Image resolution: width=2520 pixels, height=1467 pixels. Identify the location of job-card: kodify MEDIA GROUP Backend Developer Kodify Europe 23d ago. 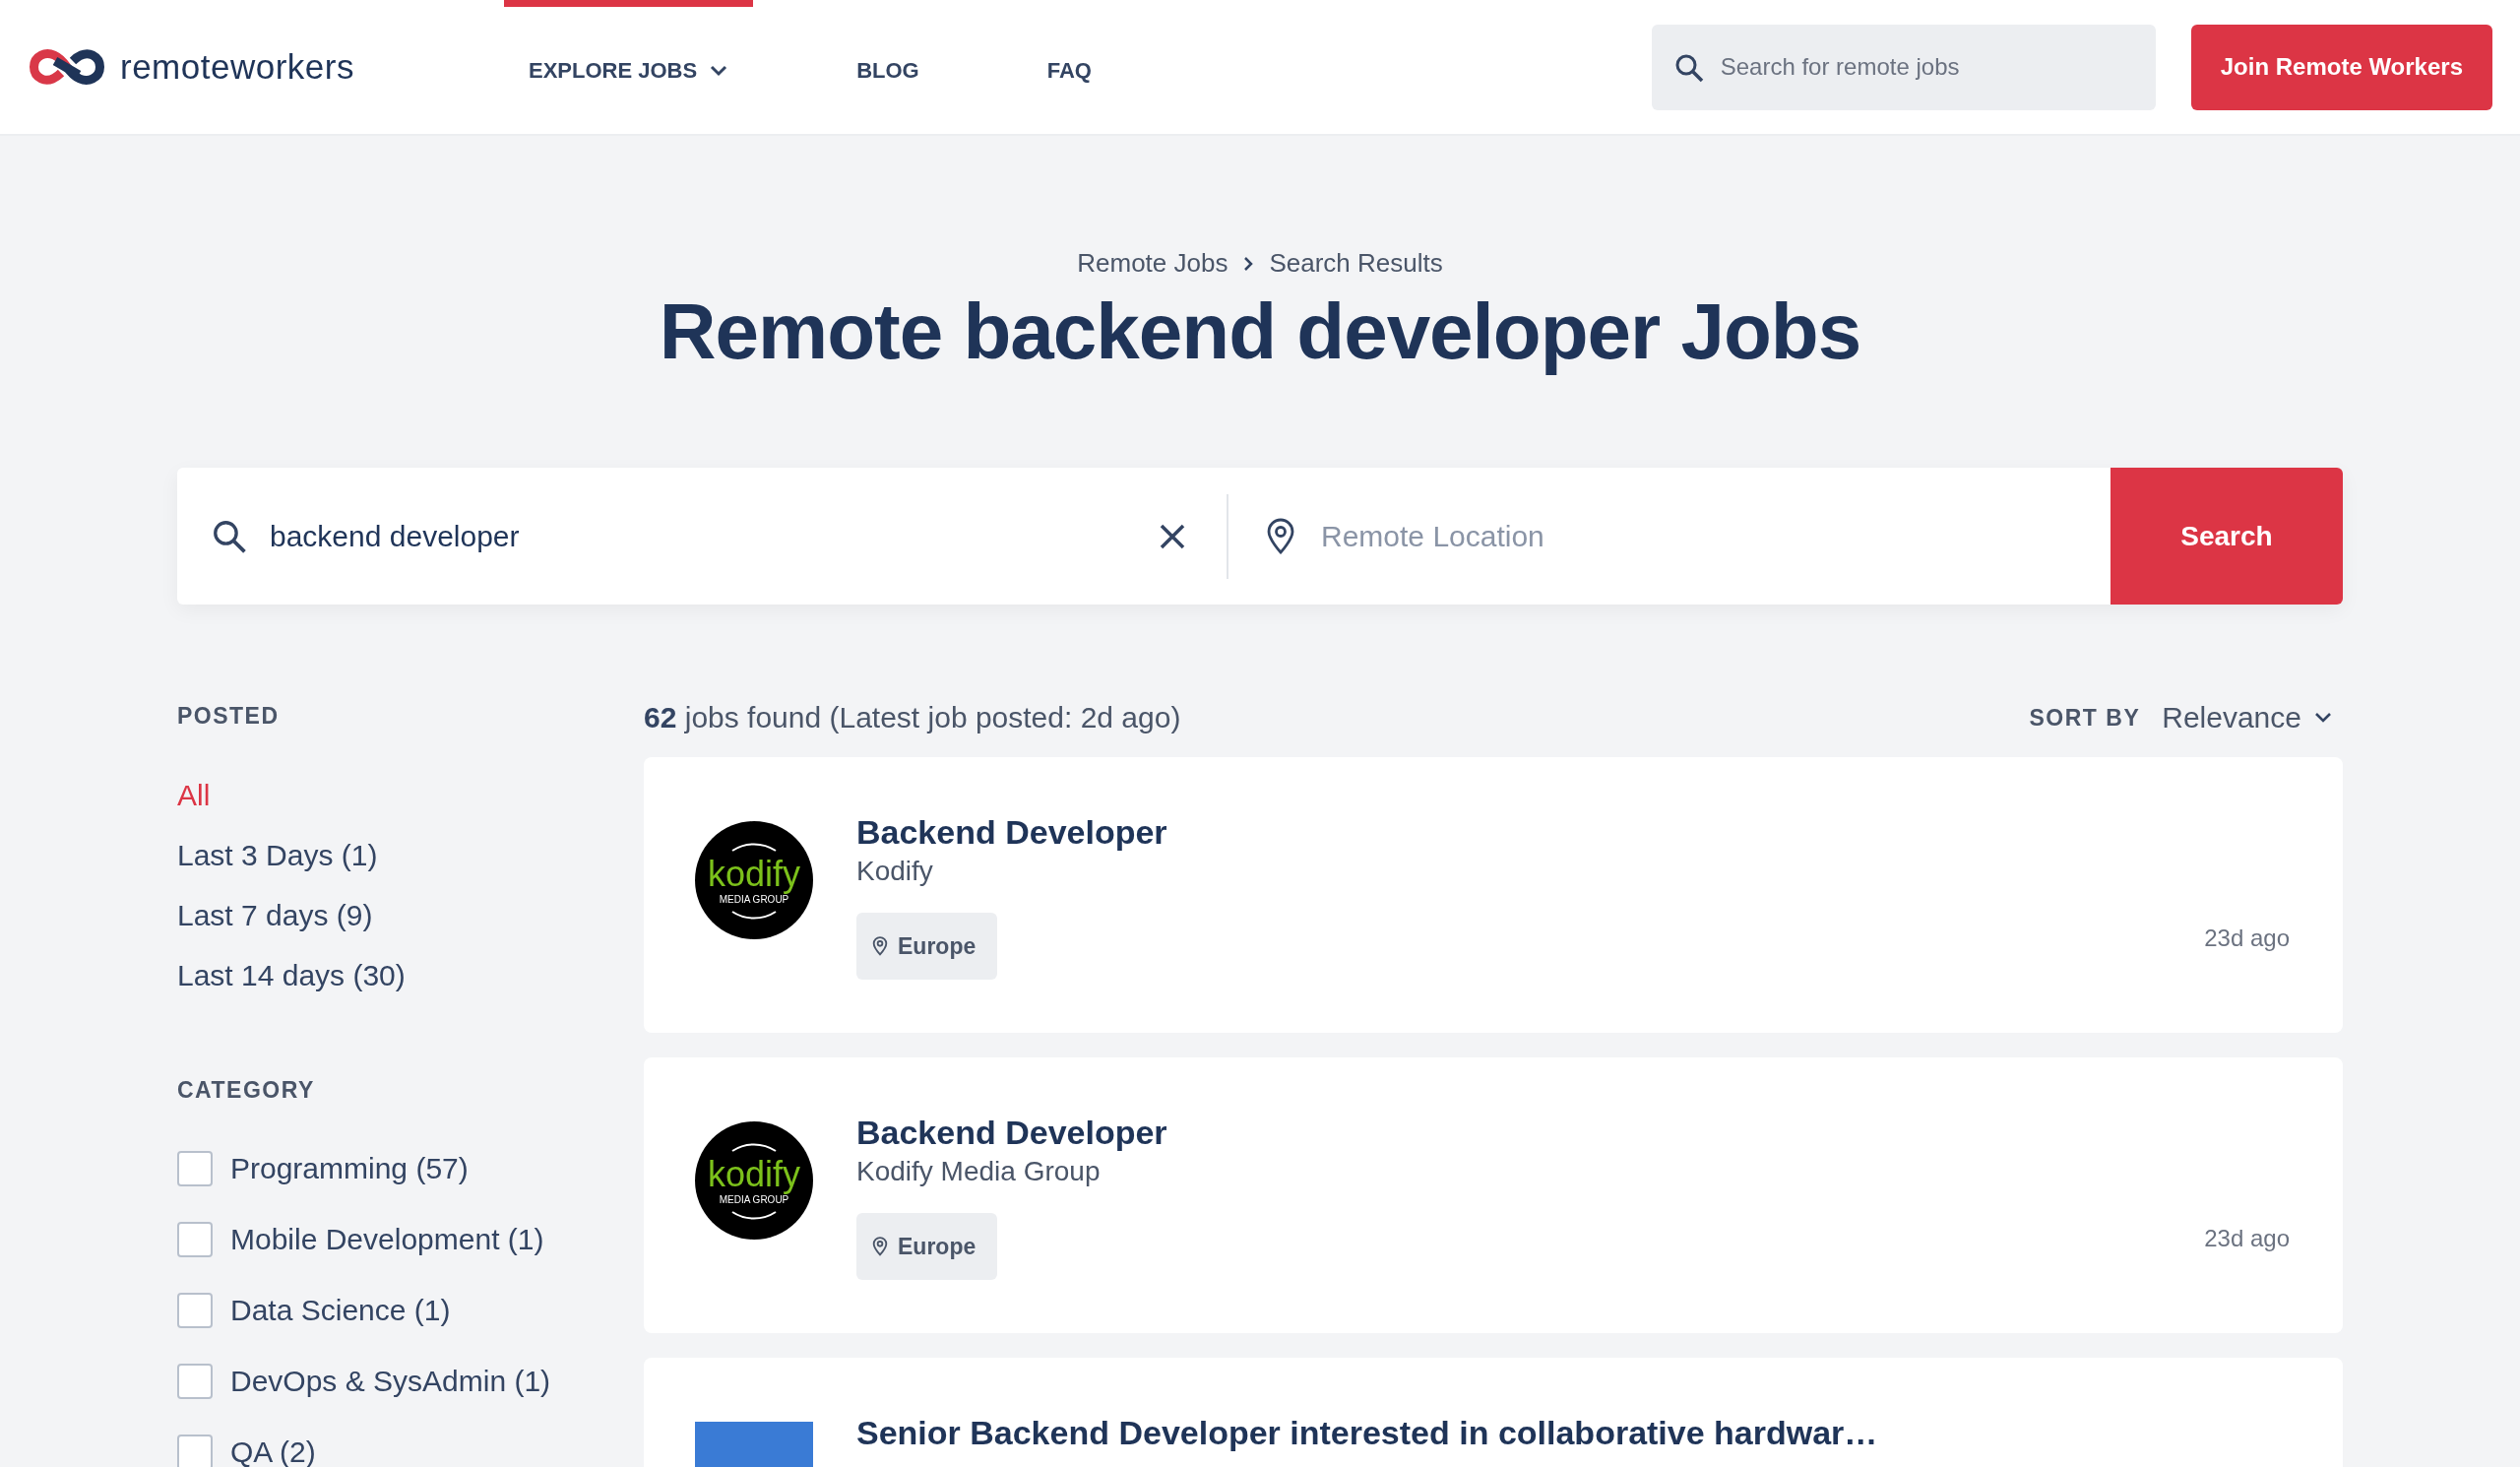
(1493, 895).